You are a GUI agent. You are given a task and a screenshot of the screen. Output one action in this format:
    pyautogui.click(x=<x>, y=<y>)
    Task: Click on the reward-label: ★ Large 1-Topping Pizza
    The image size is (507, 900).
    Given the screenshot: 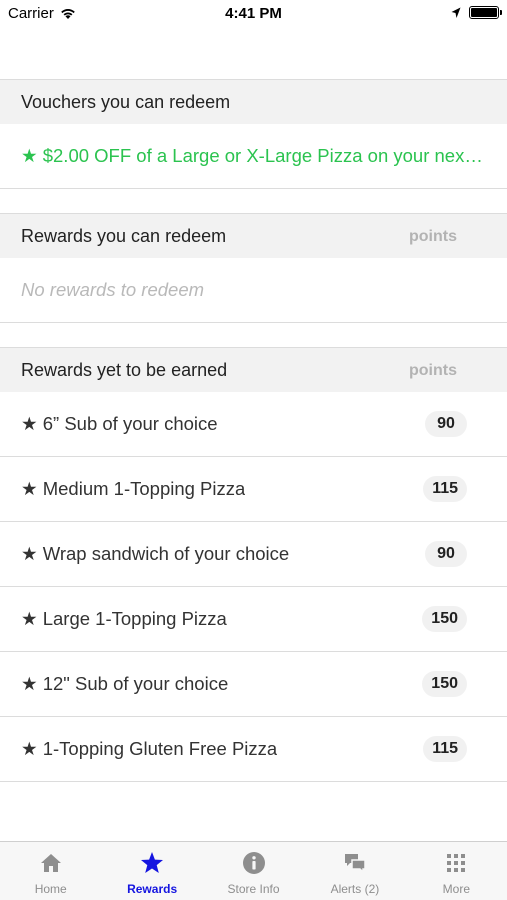 What is the action you would take?
    pyautogui.click(x=124, y=618)
    